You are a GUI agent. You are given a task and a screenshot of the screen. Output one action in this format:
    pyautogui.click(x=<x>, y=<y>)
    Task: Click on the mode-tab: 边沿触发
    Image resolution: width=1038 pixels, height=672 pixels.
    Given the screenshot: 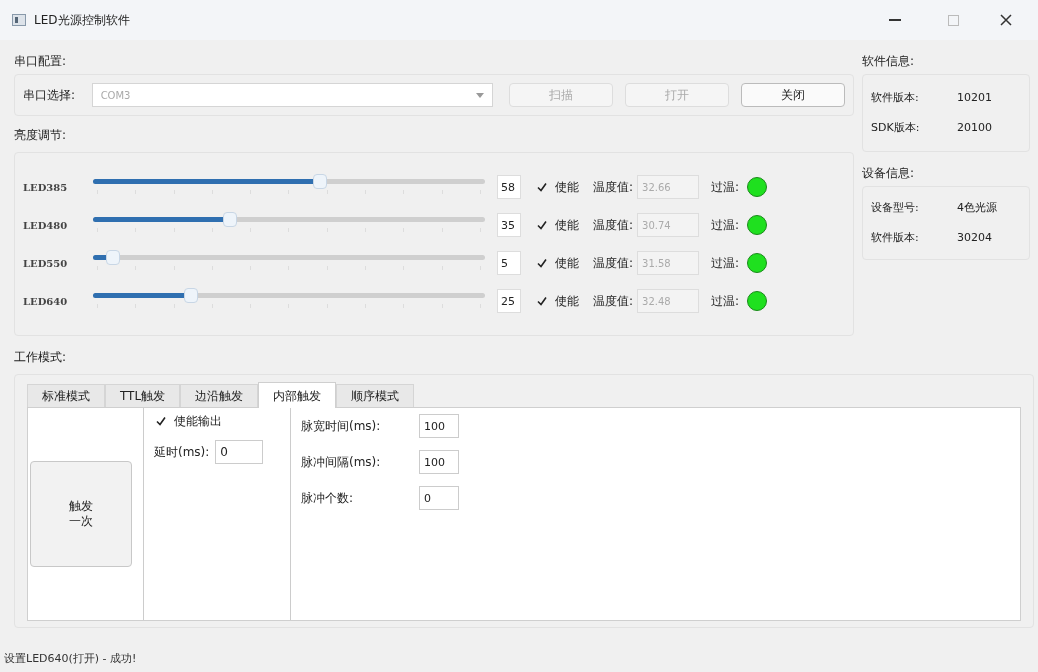 What is the action you would take?
    pyautogui.click(x=219, y=395)
    